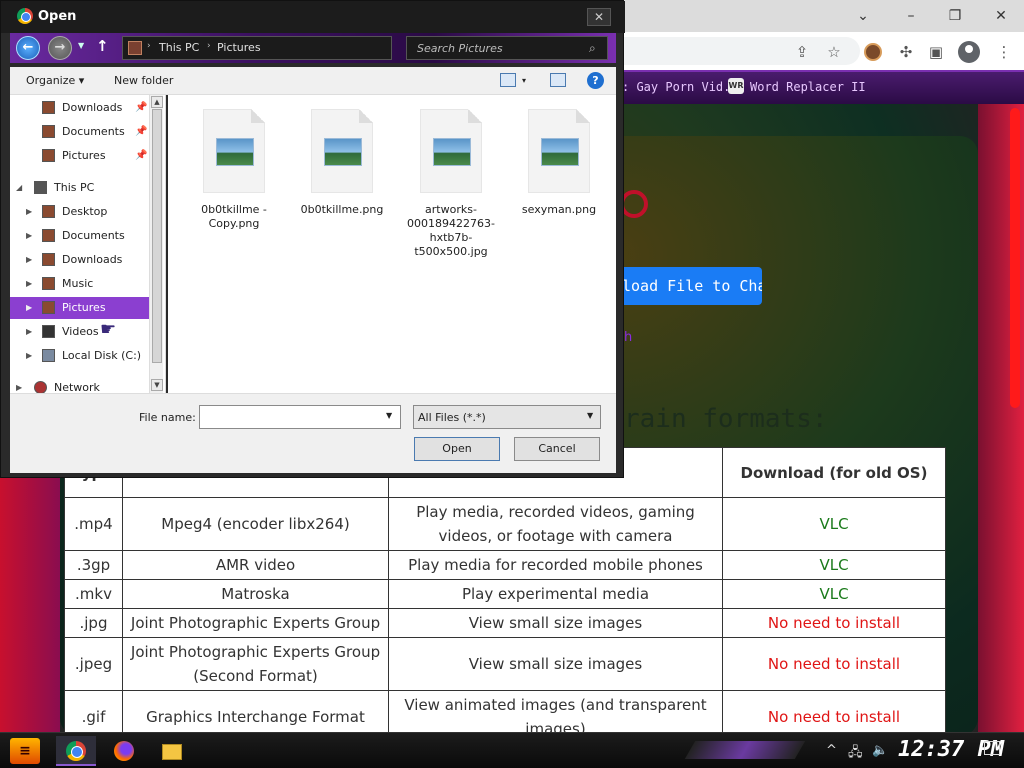 The width and height of the screenshot is (1024, 768). What do you see at coordinates (57, 16) in the screenshot?
I see `dialog-title: Open` at bounding box center [57, 16].